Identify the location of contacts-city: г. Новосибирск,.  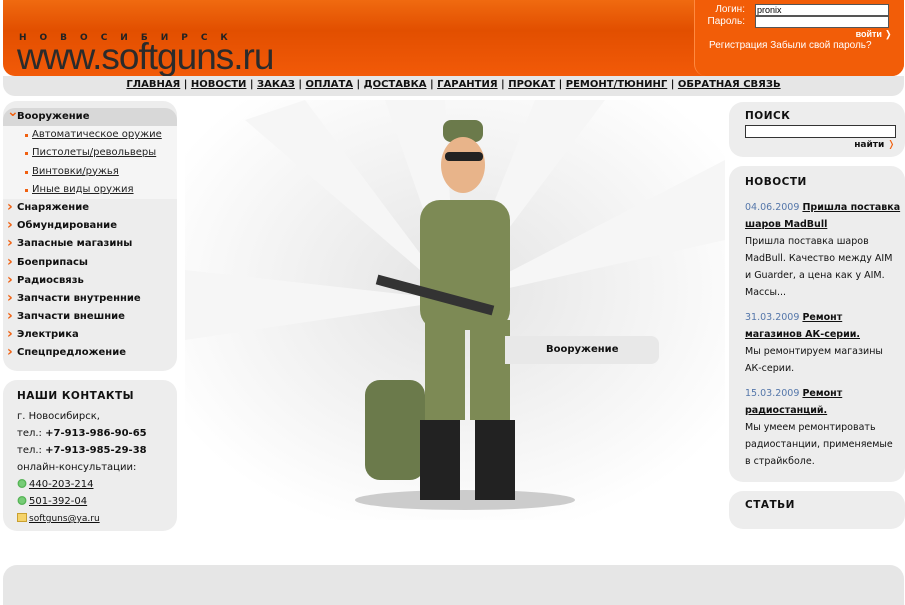
(58, 416).